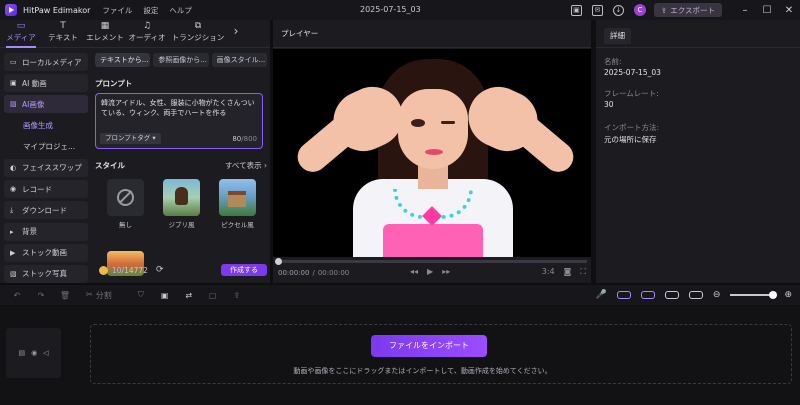 This screenshot has width=800, height=405. What do you see at coordinates (13, 167) in the screenshot?
I see `face-swap-icon: ◐` at bounding box center [13, 167].